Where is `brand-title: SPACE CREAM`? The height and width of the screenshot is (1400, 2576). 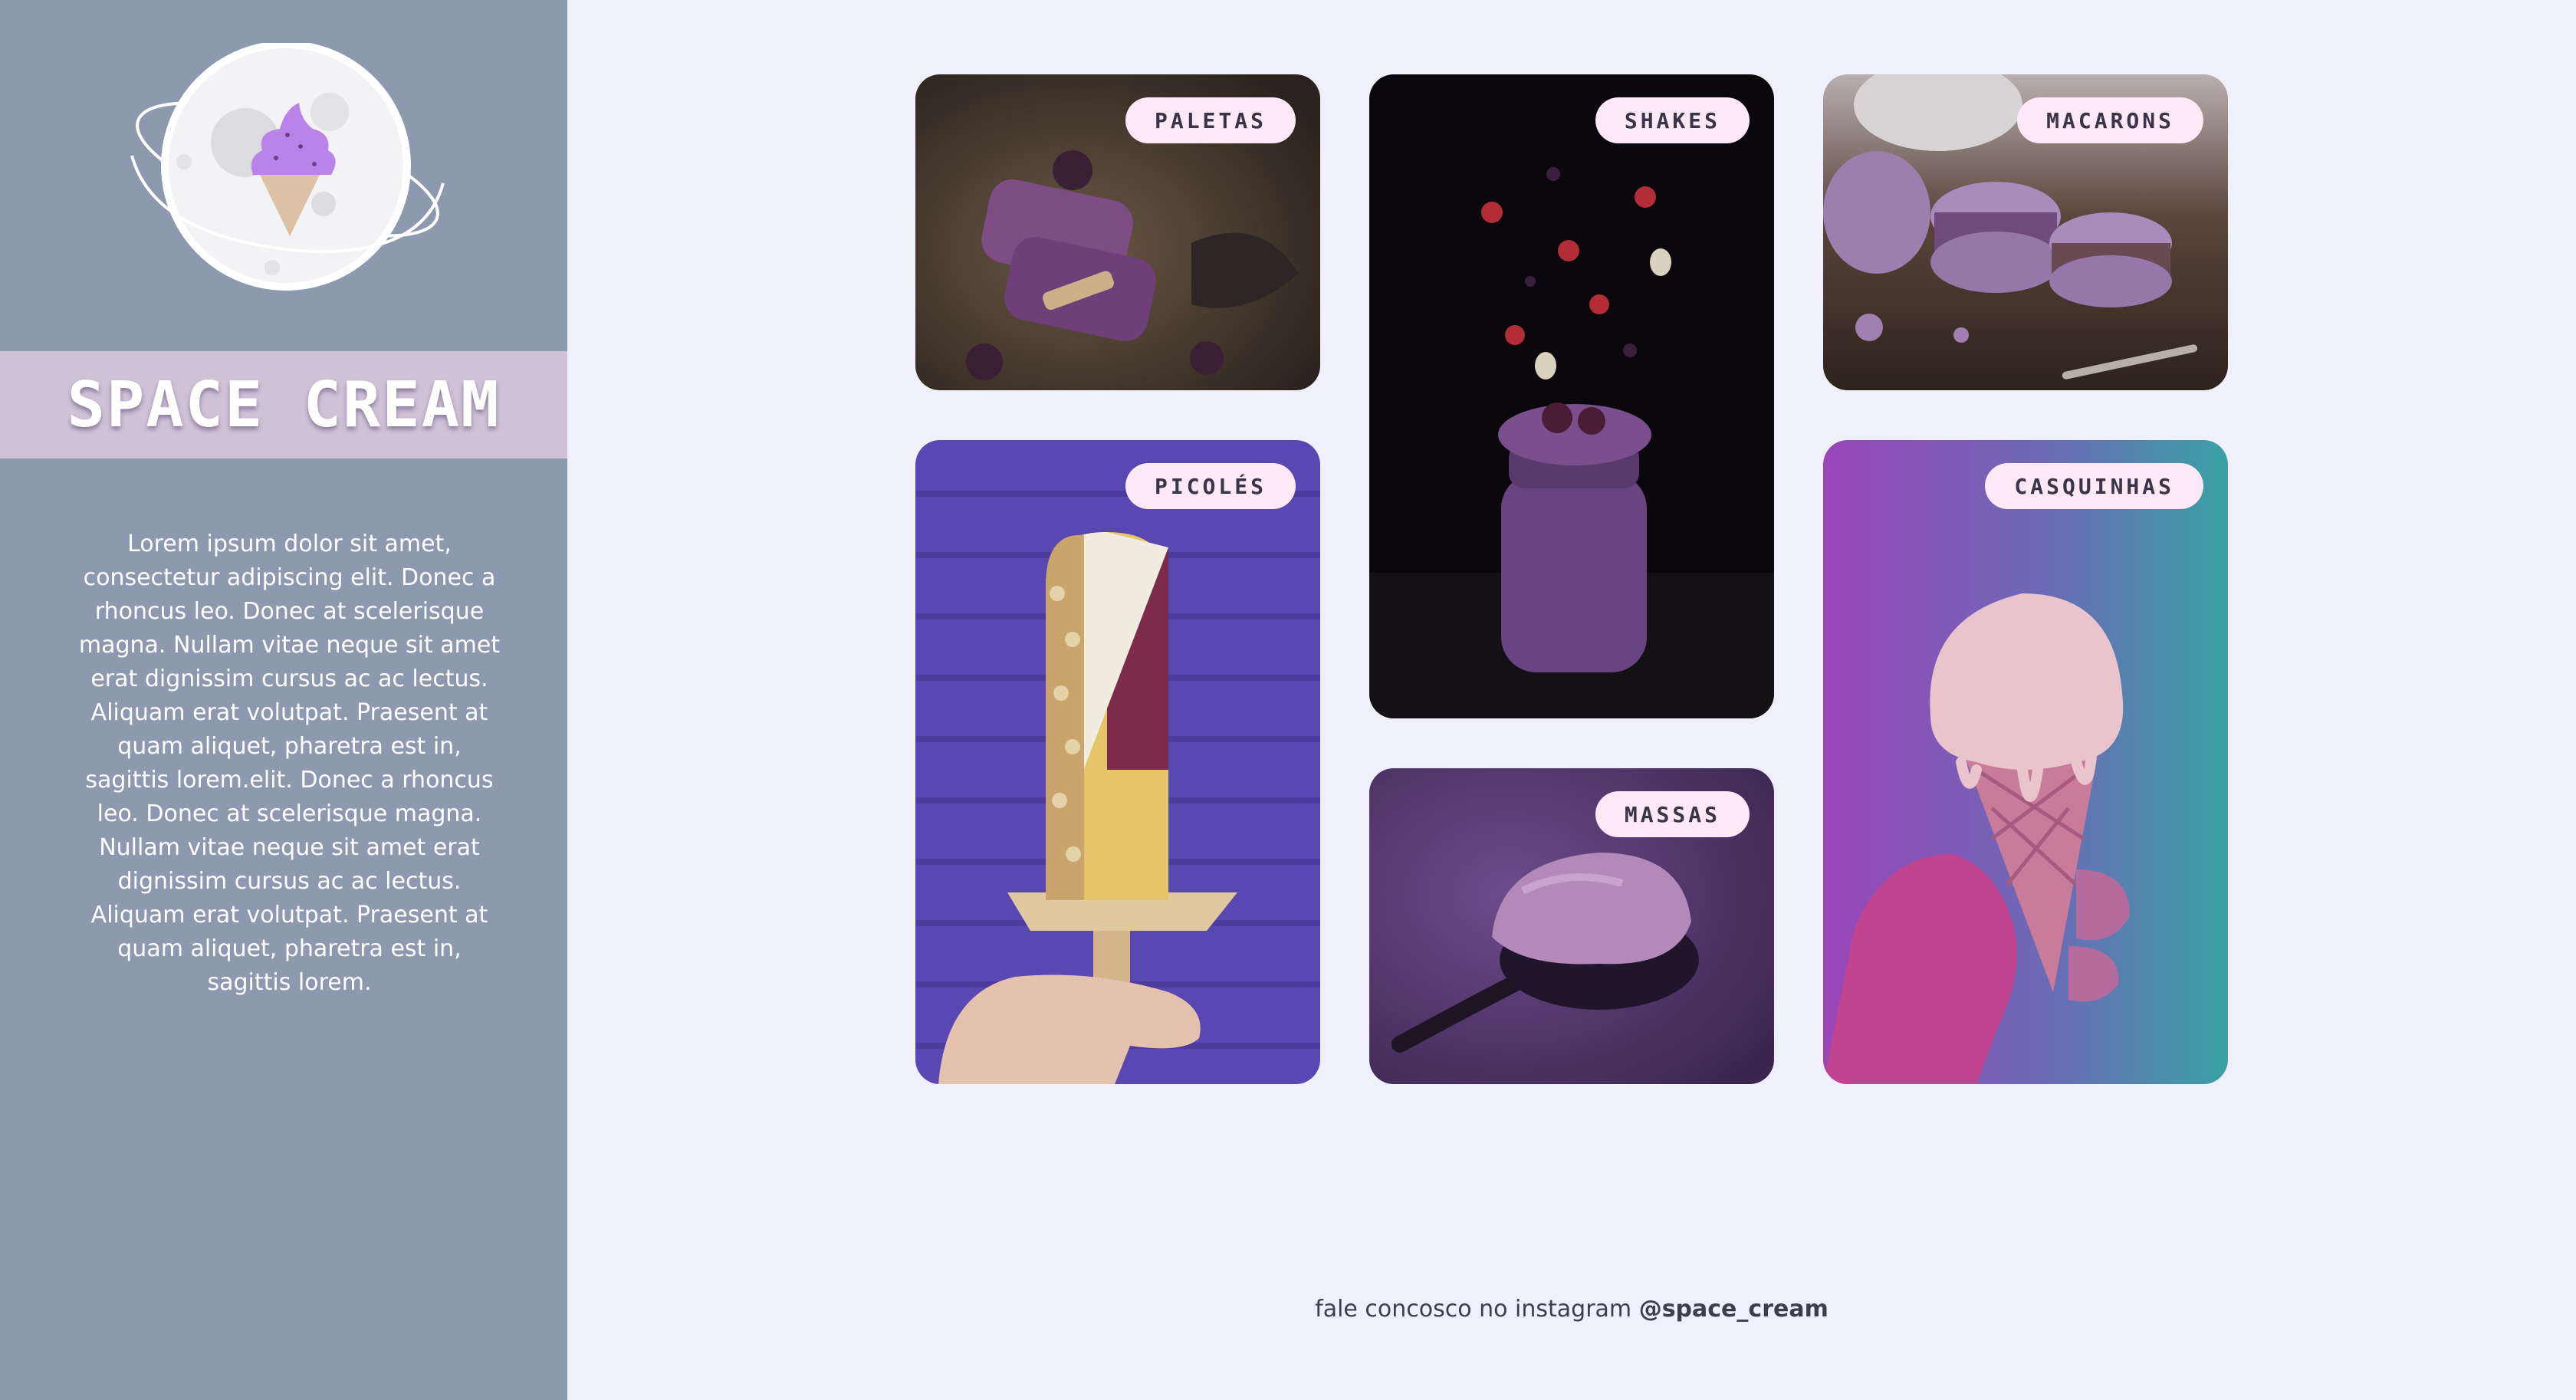 brand-title: SPACE CREAM is located at coordinates (284, 405).